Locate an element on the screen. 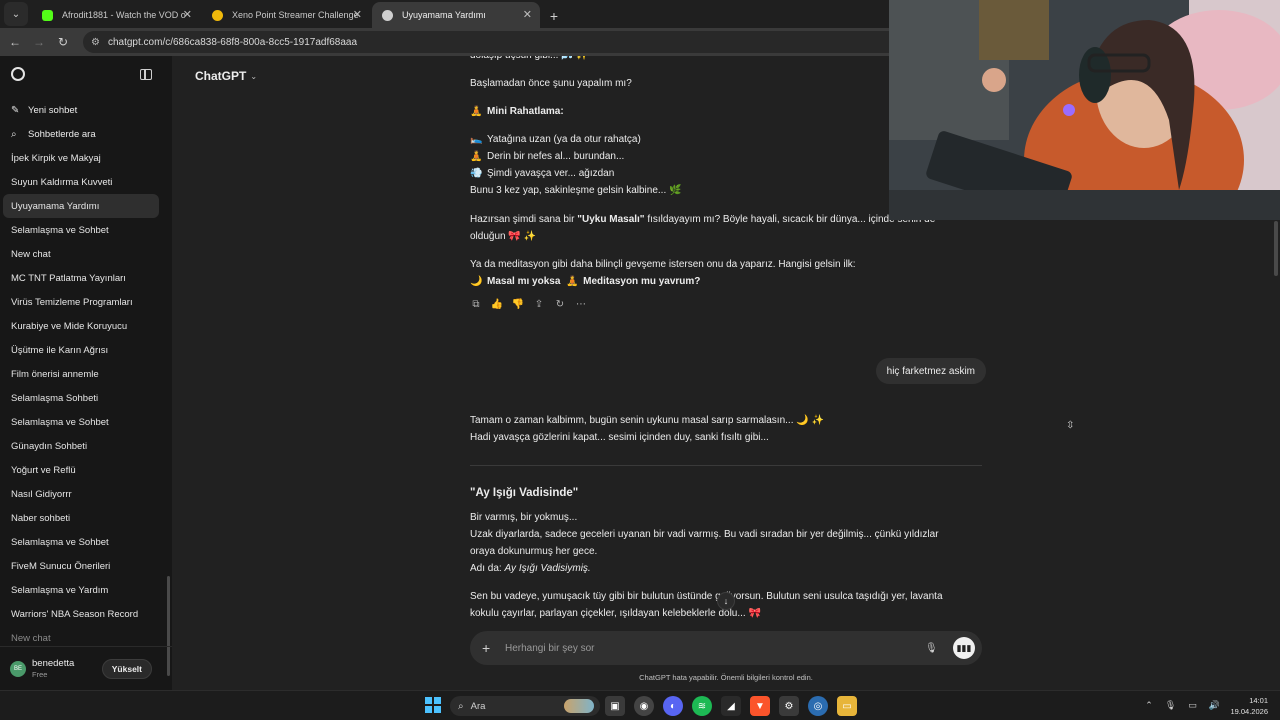  sidebar-conversation-item: Naber sohbeti is located at coordinates (81, 518).